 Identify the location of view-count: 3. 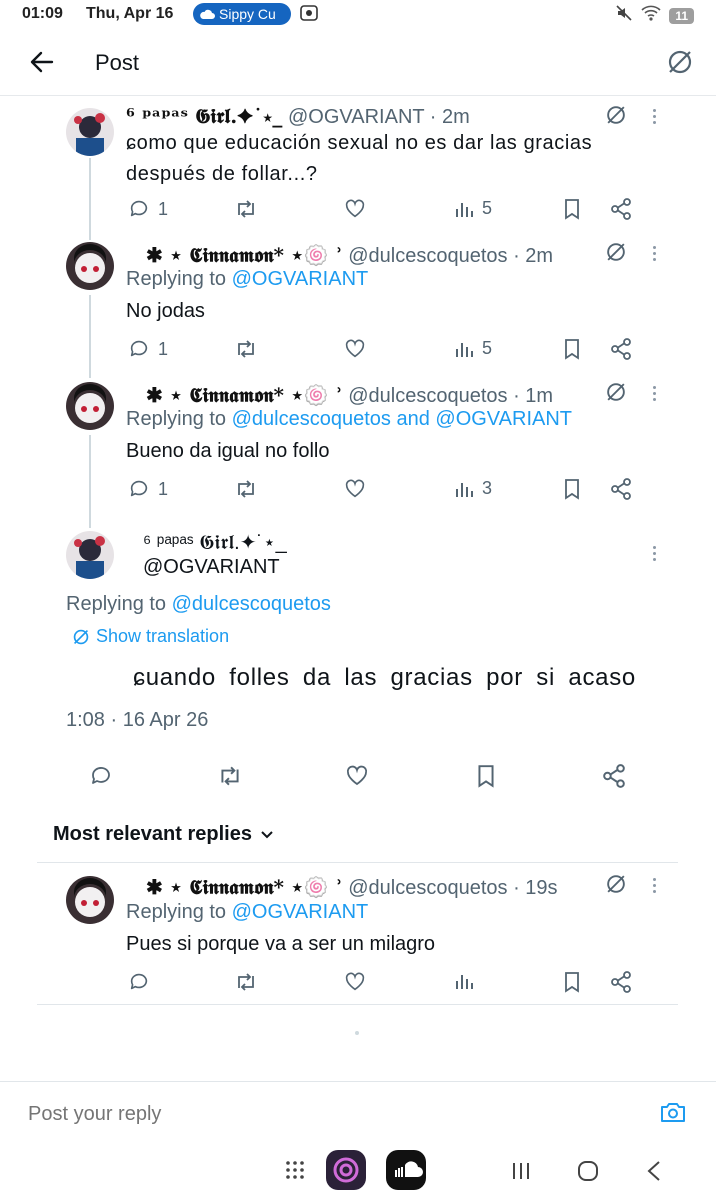
(487, 488).